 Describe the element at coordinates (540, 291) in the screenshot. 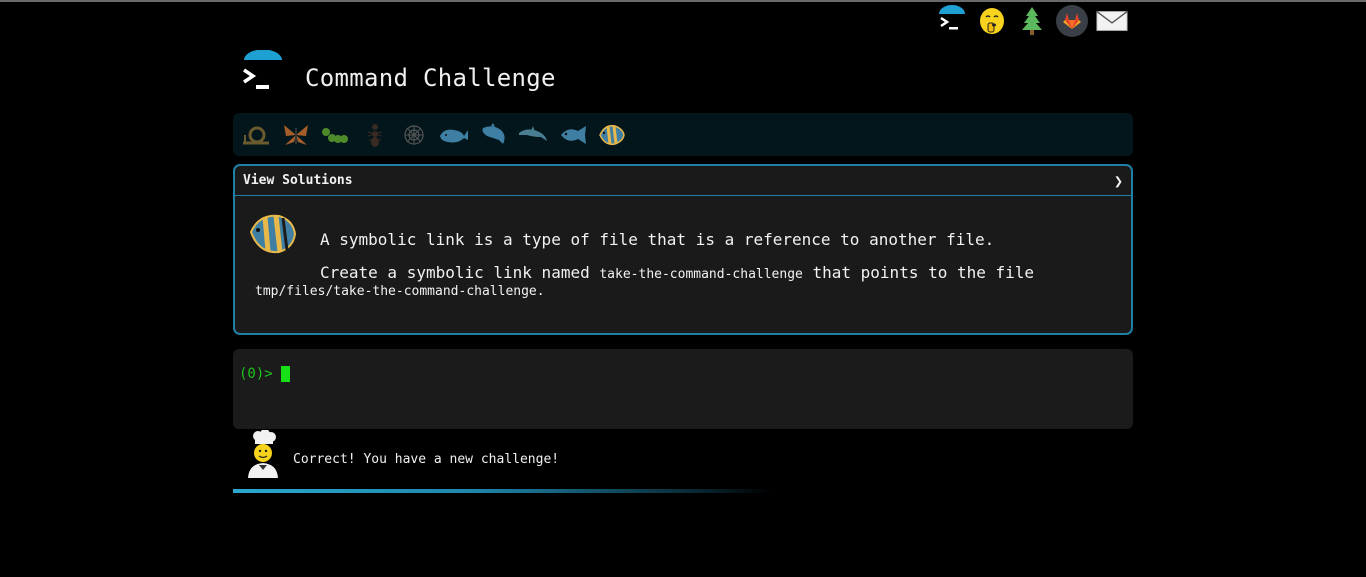

I see `target-path-period: .` at that location.